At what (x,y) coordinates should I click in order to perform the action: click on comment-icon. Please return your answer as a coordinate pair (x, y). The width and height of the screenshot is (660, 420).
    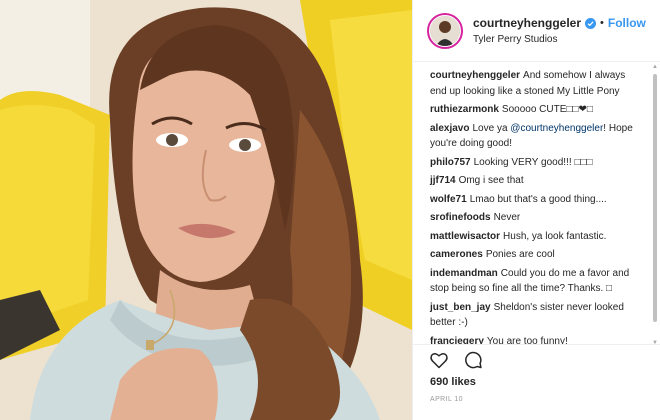
    Looking at the image, I should click on (473, 360).